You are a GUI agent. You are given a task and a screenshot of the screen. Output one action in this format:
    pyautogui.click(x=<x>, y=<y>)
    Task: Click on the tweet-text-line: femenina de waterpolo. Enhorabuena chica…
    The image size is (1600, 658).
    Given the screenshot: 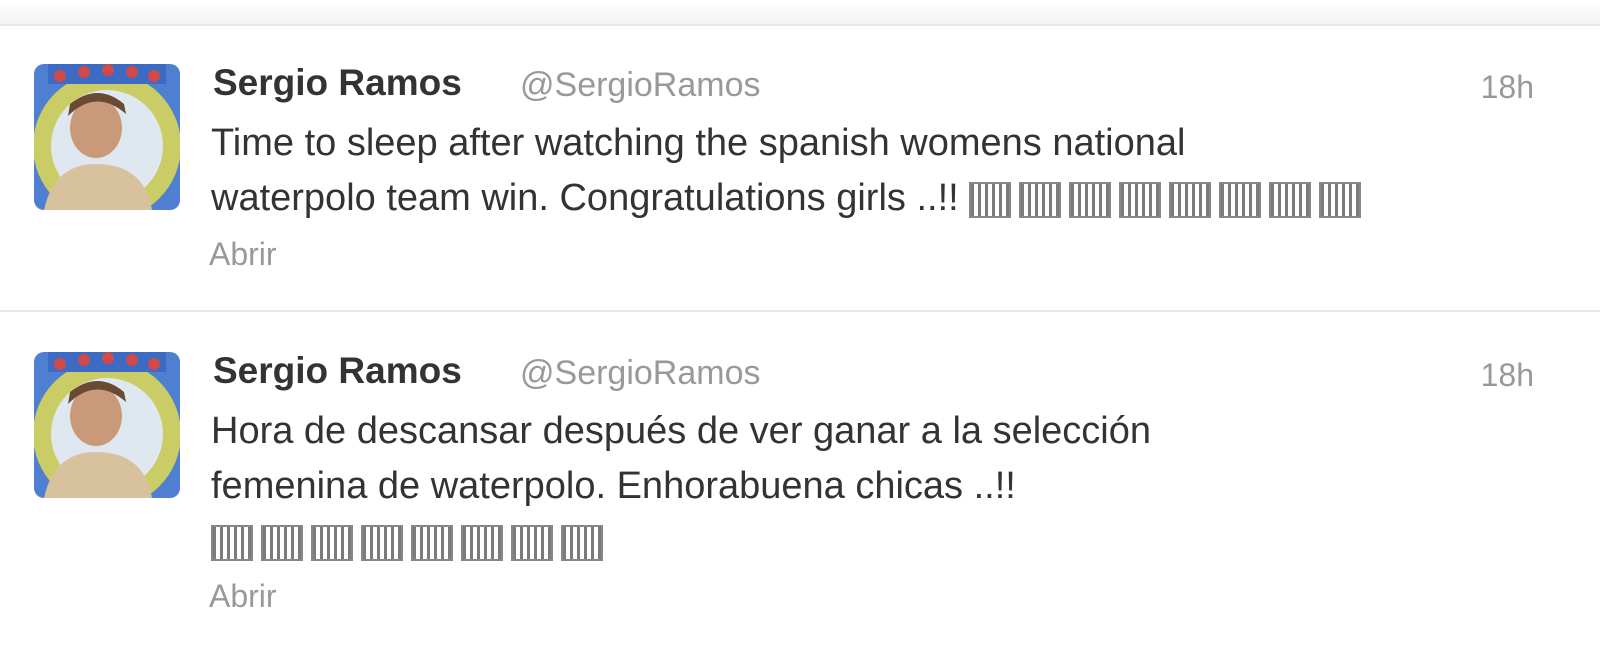 What is the action you would take?
    pyautogui.click(x=613, y=486)
    